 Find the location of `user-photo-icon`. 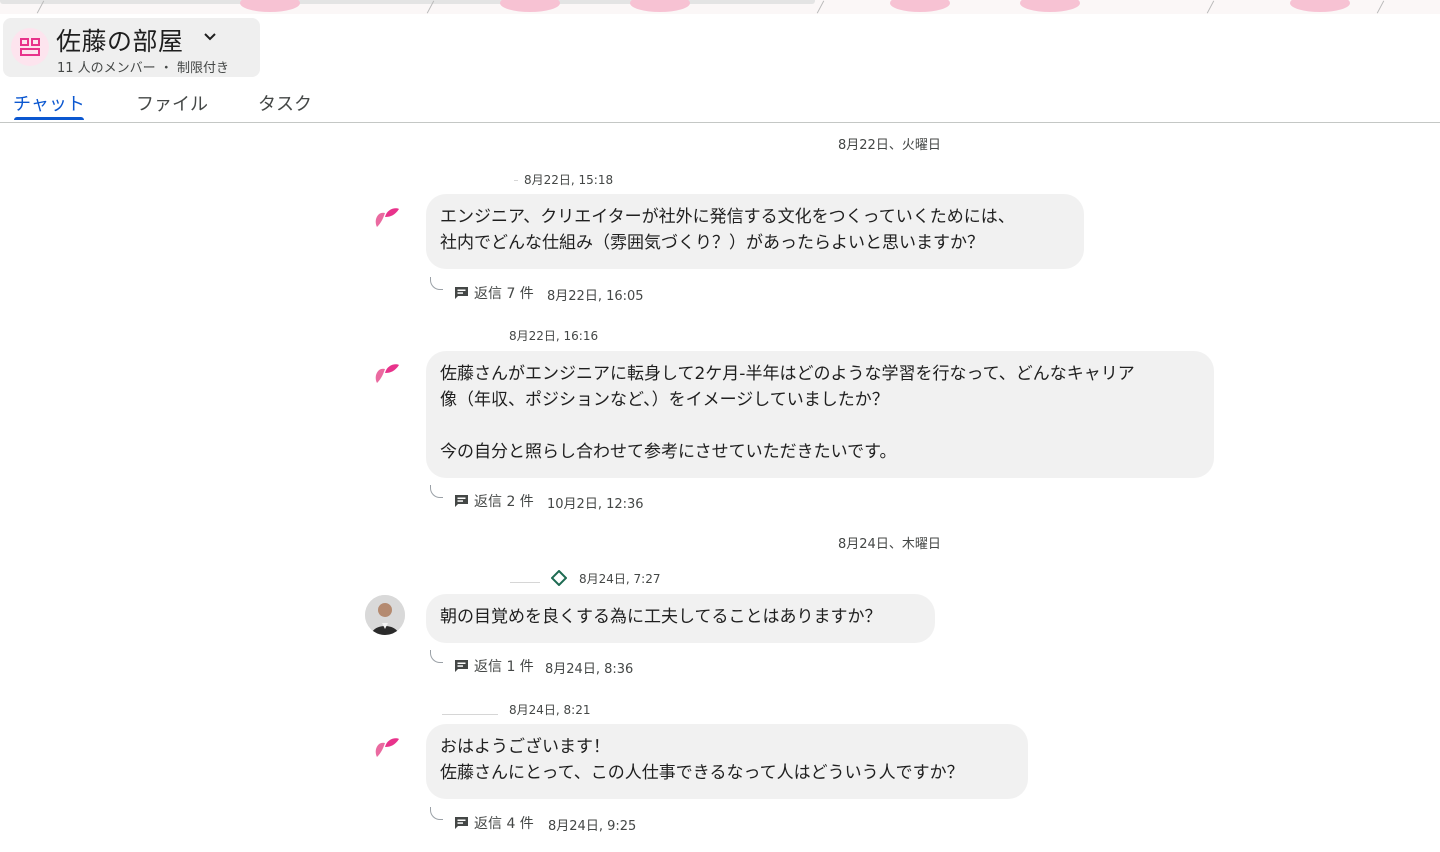

user-photo-icon is located at coordinates (385, 615).